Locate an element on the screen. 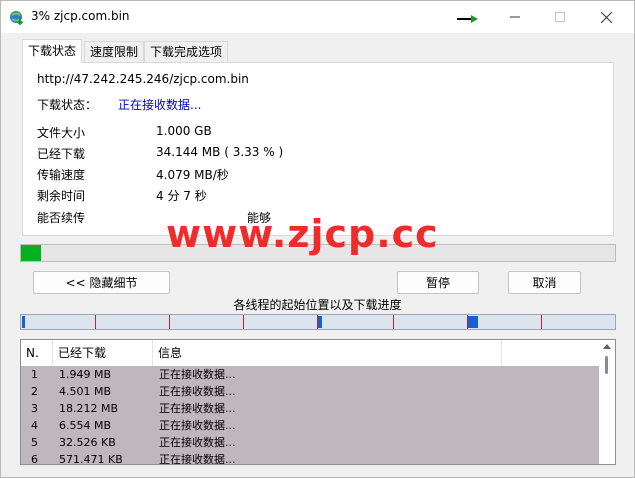 The image size is (635, 478). window-title: 3% zjcp.com.bin is located at coordinates (80, 16).